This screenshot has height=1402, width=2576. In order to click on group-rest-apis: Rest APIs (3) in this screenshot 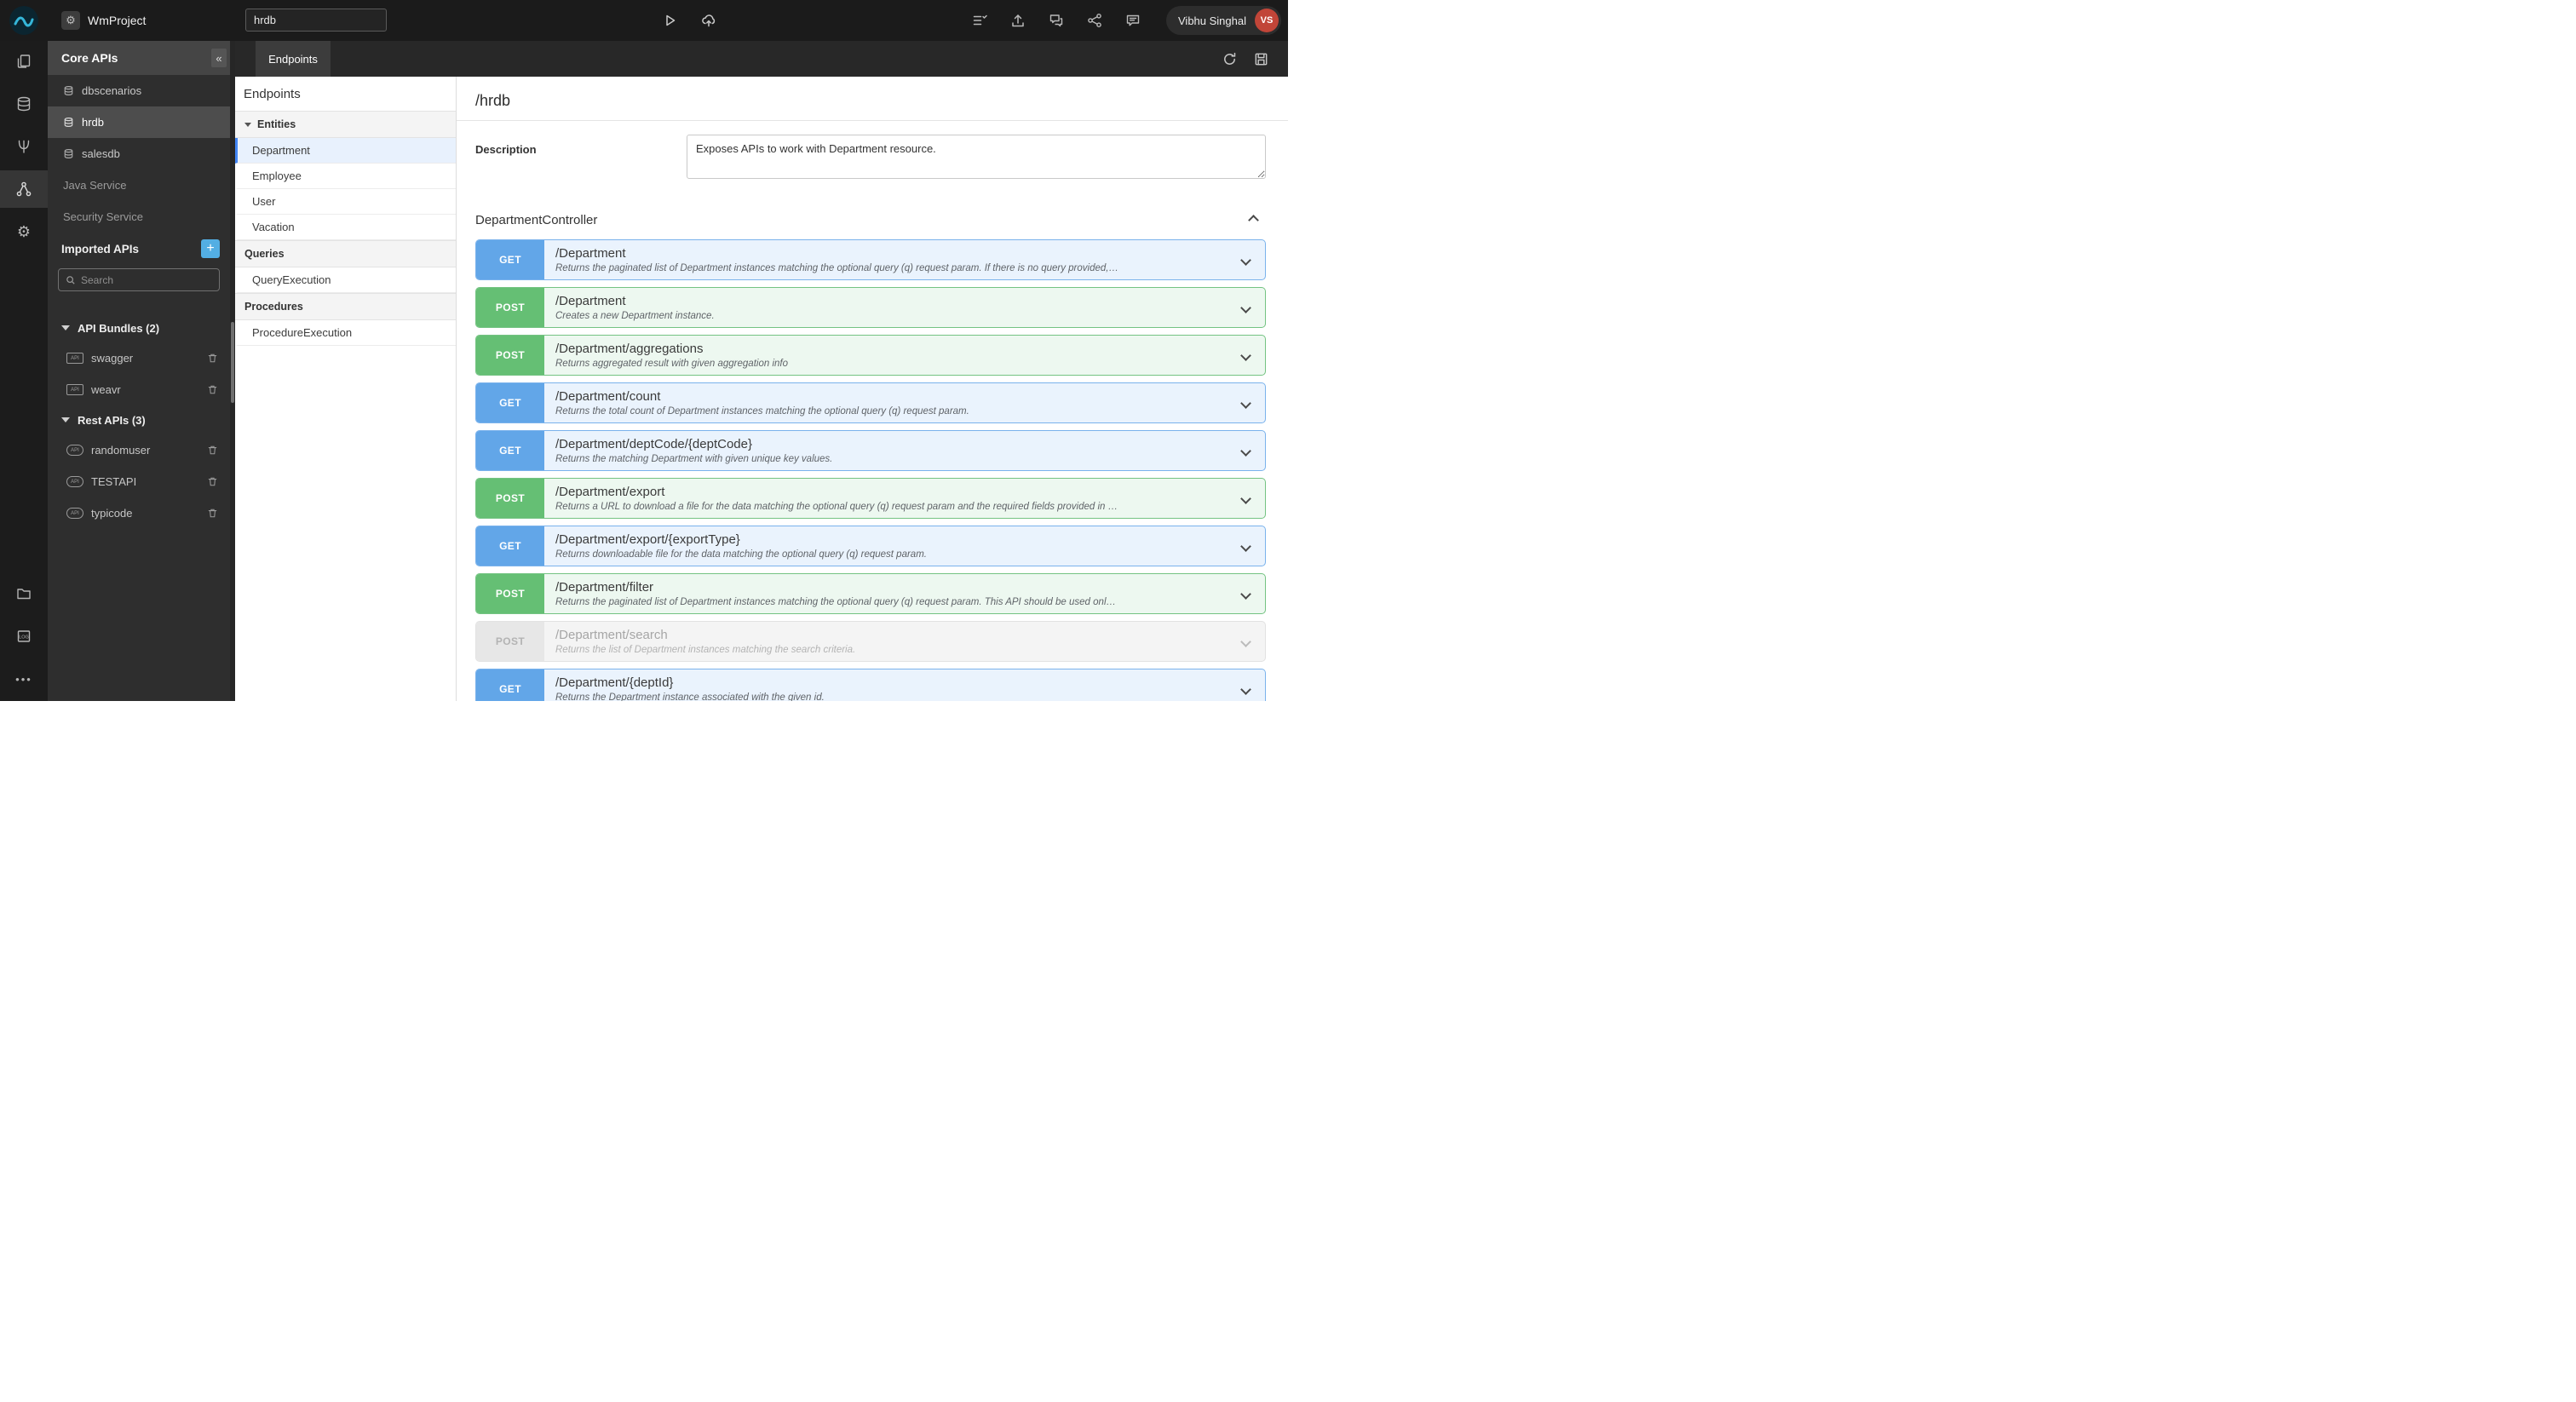, I will do `click(139, 419)`.